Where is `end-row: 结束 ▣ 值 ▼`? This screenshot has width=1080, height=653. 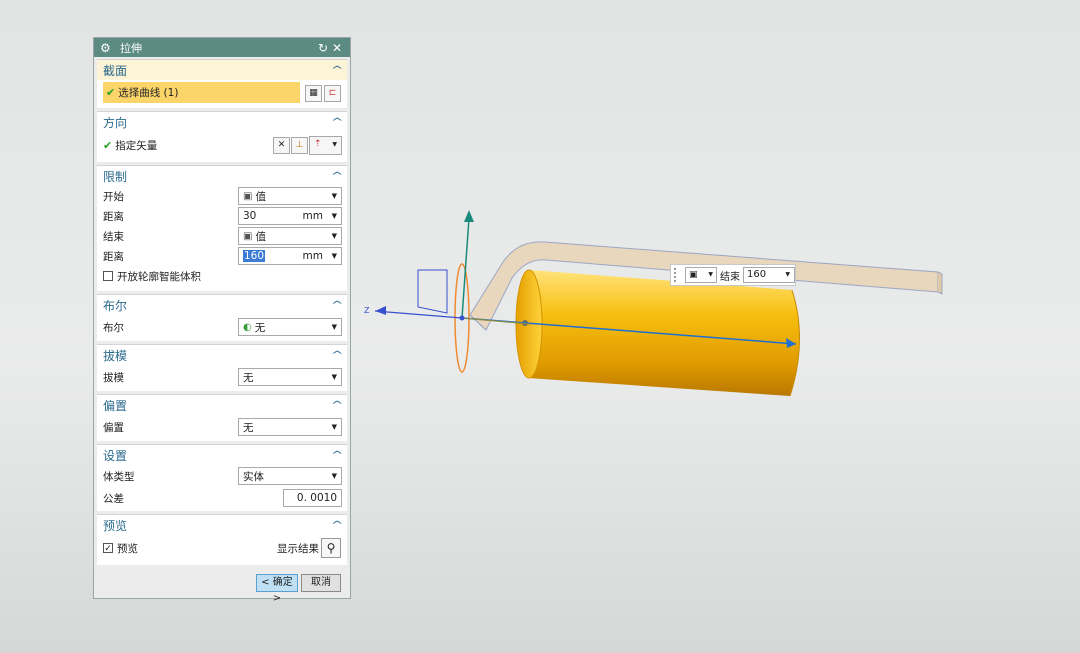 end-row: 结束 ▣ 值 ▼ is located at coordinates (222, 236).